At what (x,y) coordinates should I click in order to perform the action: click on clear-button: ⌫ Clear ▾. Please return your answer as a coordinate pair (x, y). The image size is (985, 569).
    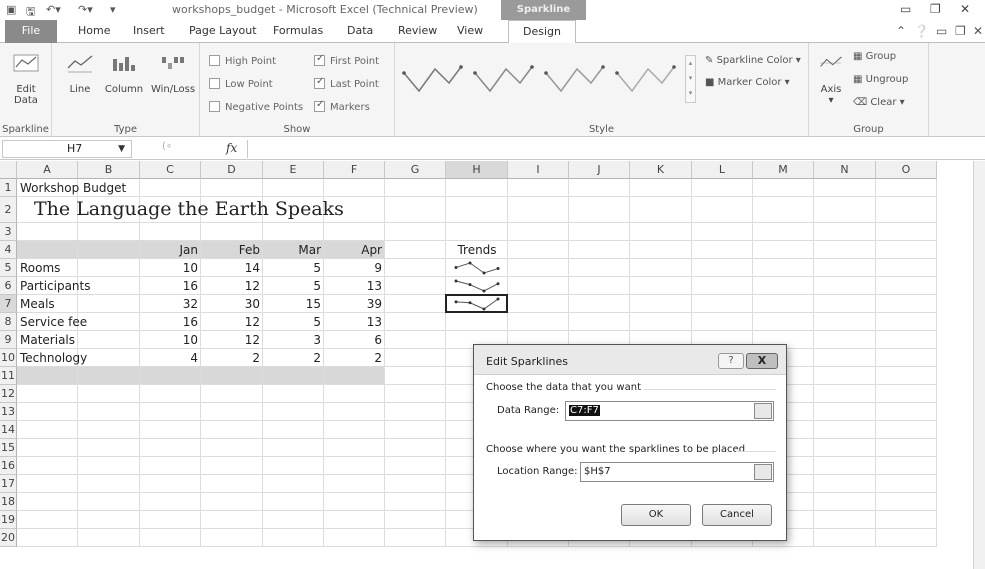
    Looking at the image, I should click on (879, 102).